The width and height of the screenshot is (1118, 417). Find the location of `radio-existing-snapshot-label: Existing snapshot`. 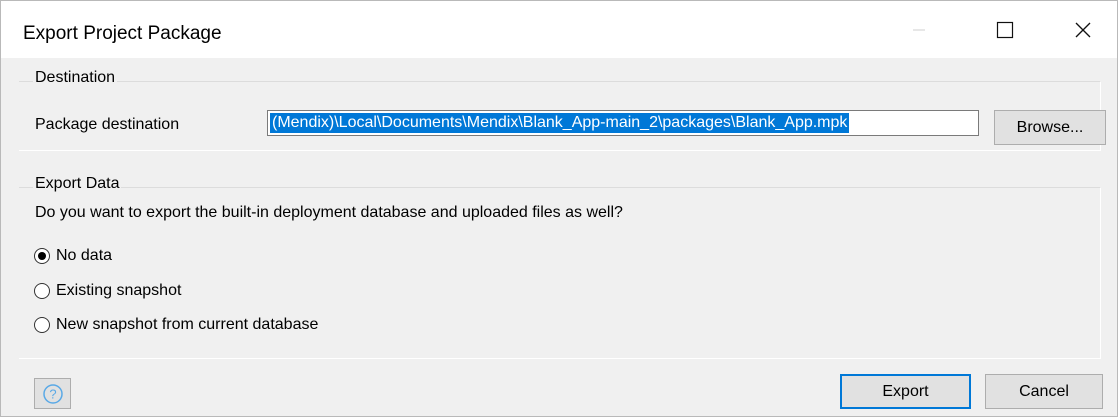

radio-existing-snapshot-label: Existing snapshot is located at coordinates (119, 290).